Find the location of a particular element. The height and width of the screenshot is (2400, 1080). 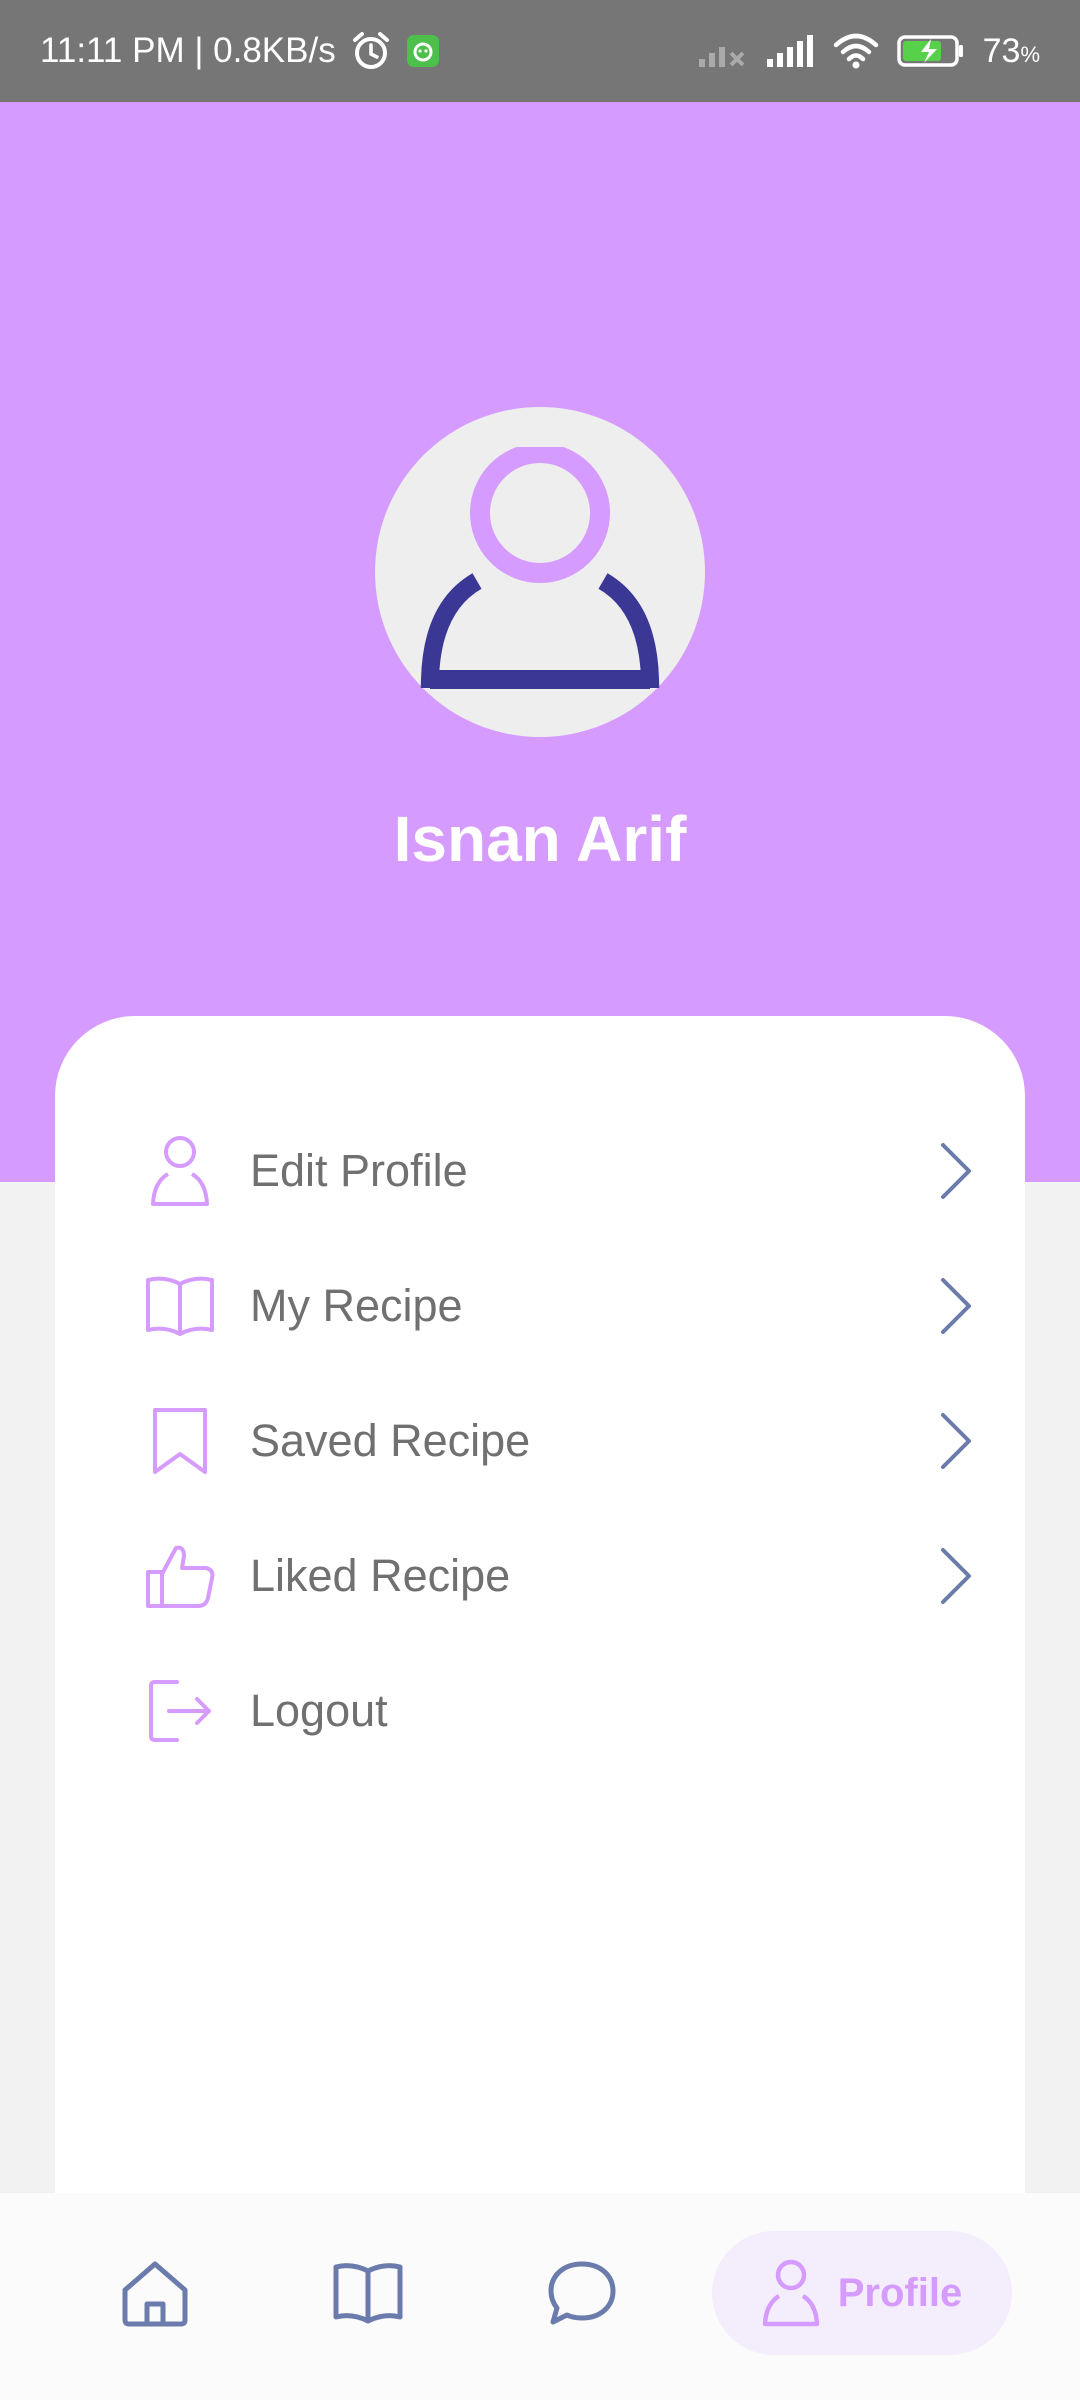

home-icon is located at coordinates (155, 2294).